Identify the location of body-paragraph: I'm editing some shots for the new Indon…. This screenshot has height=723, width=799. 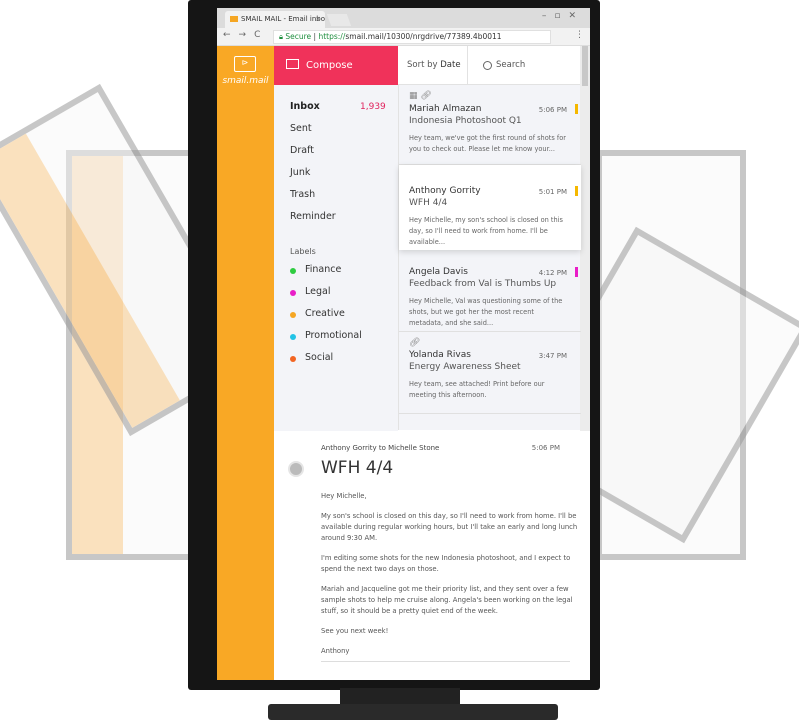
(446, 563).